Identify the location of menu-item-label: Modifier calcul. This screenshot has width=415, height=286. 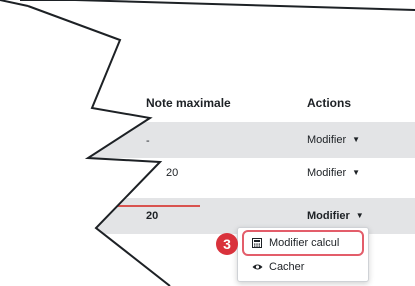
(304, 243).